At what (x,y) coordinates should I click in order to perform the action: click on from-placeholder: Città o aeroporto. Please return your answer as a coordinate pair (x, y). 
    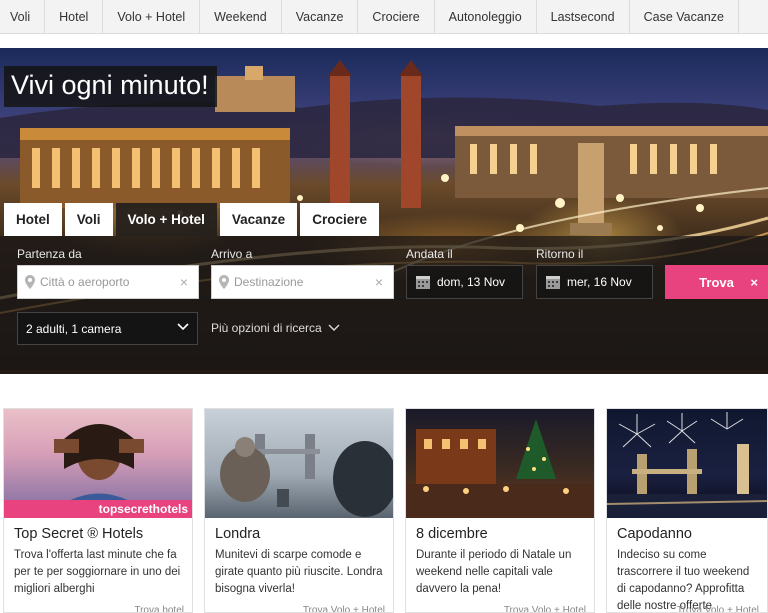
    Looking at the image, I should click on (85, 282).